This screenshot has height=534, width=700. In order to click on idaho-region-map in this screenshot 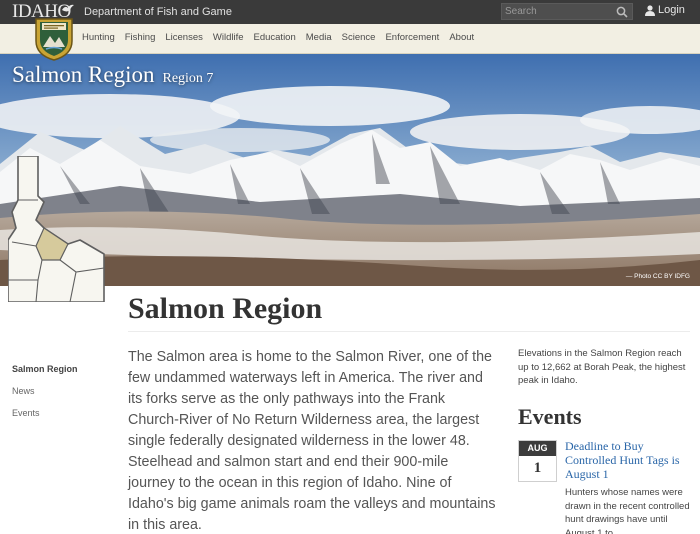, I will do `click(56, 229)`.